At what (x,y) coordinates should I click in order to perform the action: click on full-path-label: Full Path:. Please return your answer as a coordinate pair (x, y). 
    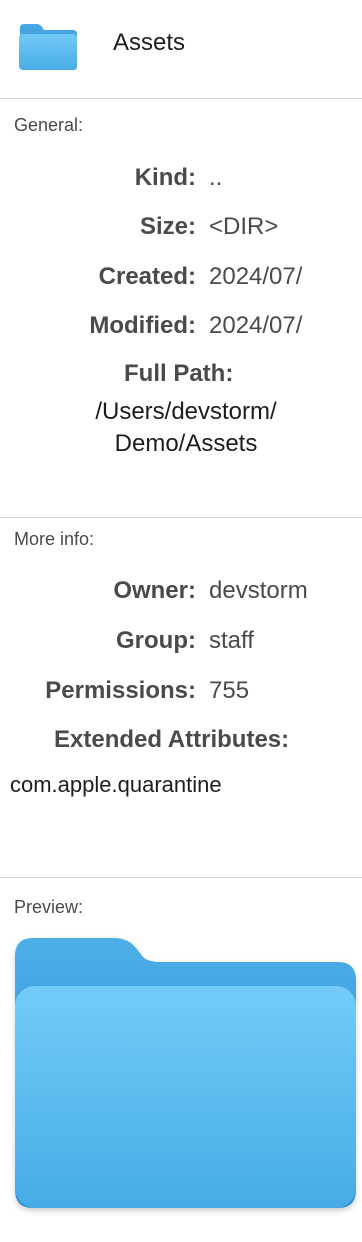
    Looking at the image, I should click on (179, 373).